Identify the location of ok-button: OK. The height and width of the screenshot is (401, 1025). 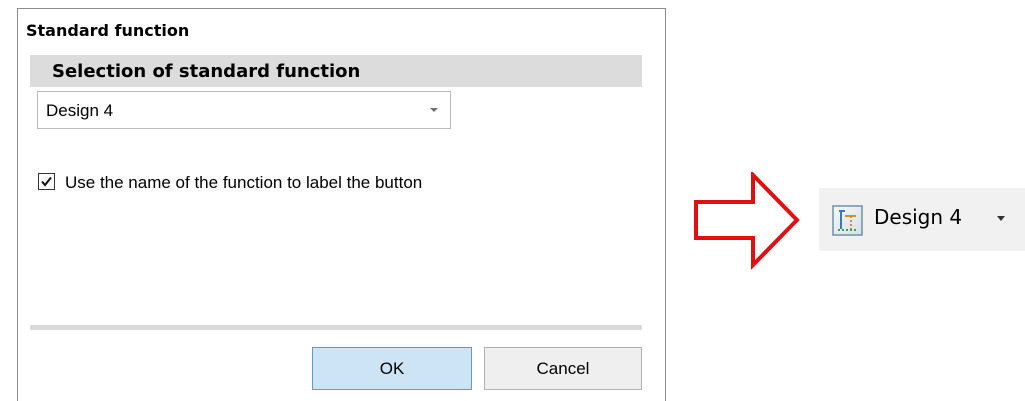
(392, 368).